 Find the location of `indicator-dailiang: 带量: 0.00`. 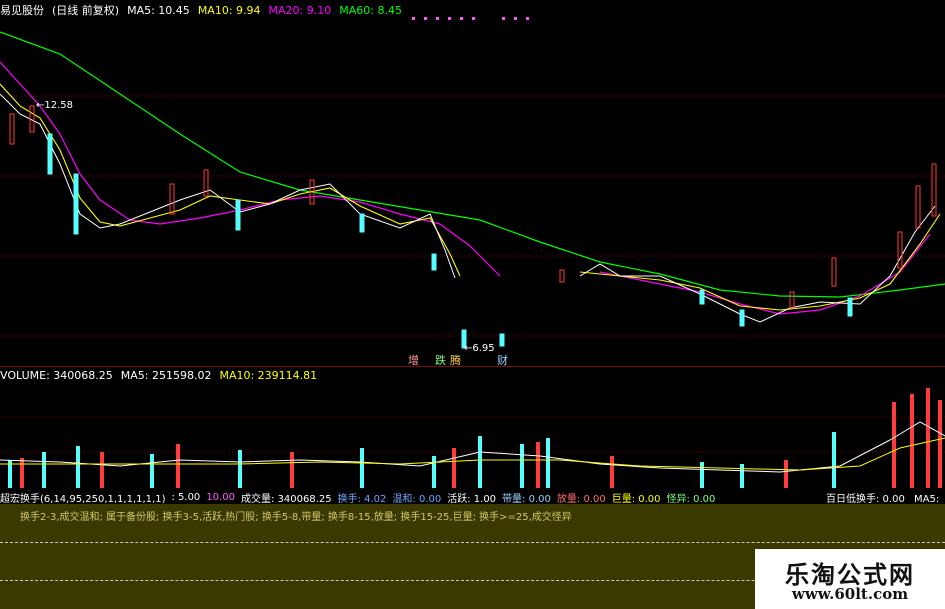

indicator-dailiang: 带量: 0.00 is located at coordinates (526, 499).